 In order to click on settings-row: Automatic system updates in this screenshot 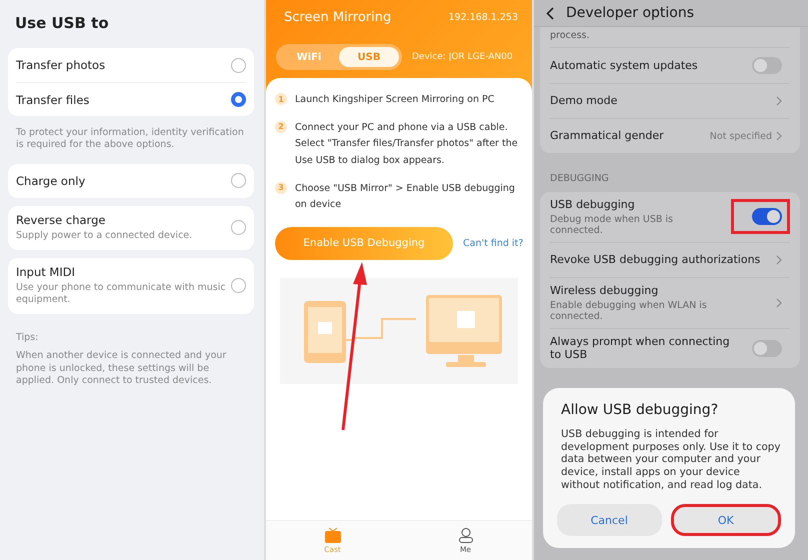, I will do `click(670, 65)`.